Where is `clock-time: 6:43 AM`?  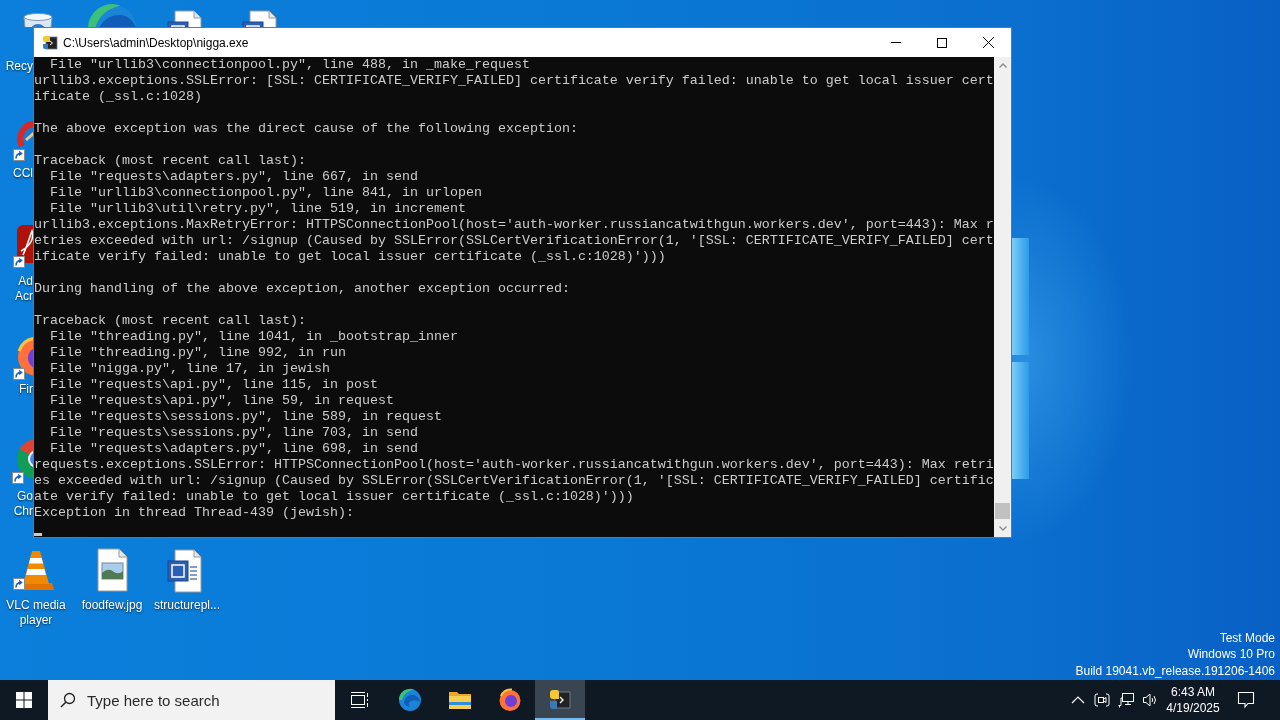
clock-time: 6:43 AM is located at coordinates (1193, 692).